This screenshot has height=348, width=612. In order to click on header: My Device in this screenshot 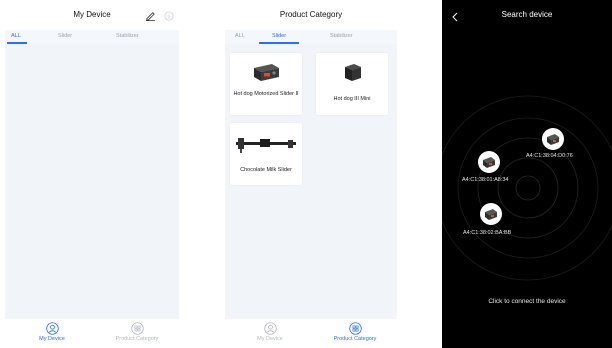, I will do `click(92, 15)`.